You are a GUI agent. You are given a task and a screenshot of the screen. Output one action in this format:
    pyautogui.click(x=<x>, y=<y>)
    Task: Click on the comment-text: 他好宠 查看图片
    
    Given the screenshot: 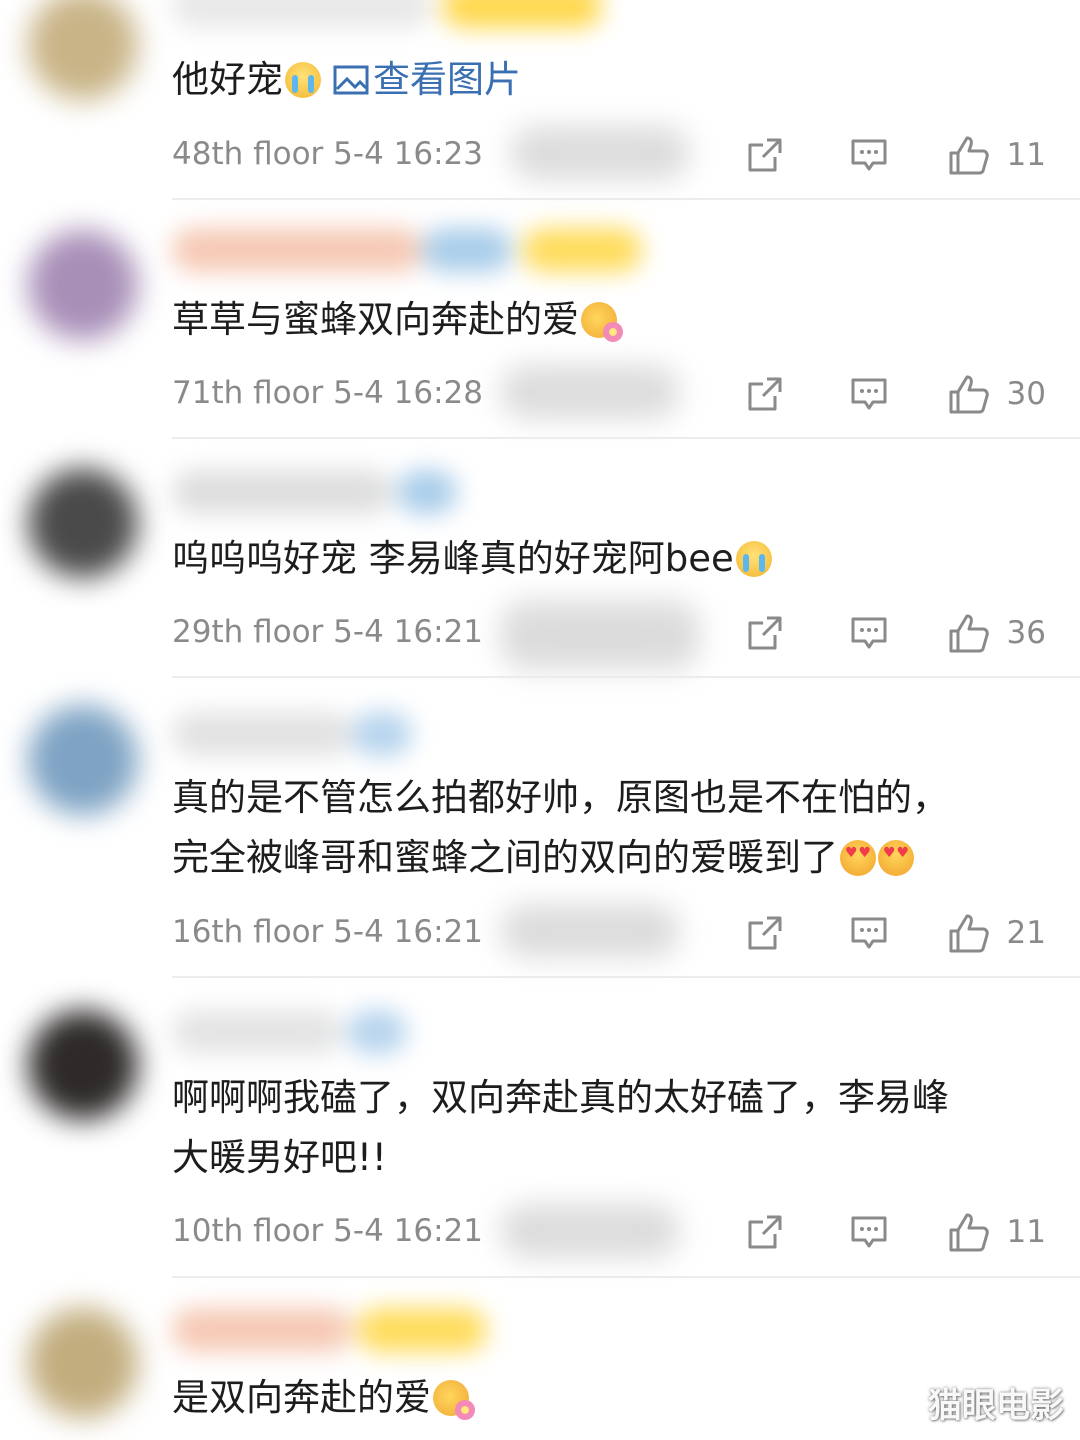 What is the action you would take?
    pyautogui.click(x=346, y=79)
    